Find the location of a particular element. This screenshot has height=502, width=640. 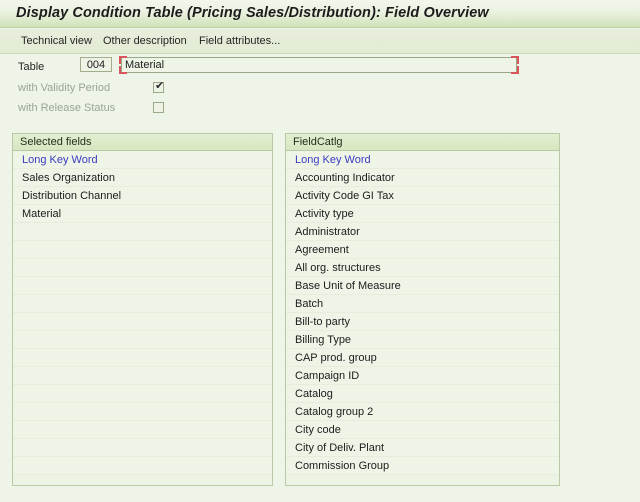

list-item: Bill-to party is located at coordinates (422, 322).